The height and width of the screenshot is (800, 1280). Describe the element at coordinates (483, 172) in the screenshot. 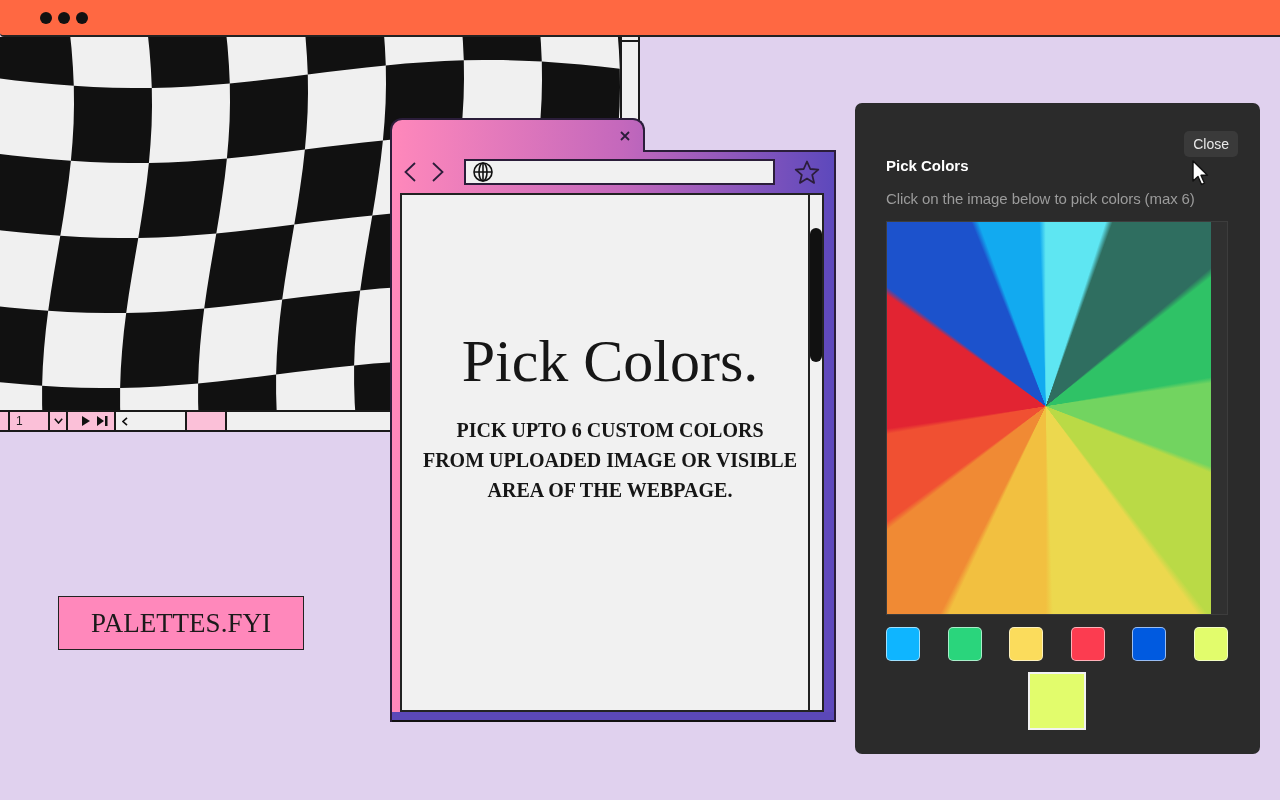

I see `globe-icon` at that location.